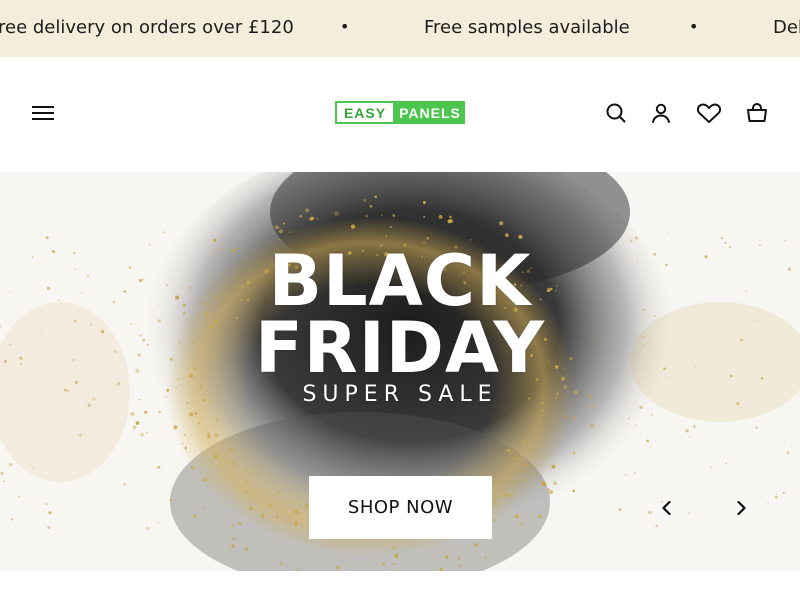 The width and height of the screenshot is (800, 600). What do you see at coordinates (147, 27) in the screenshot?
I see `announcement-delivery: ree delivery on orders over £120` at bounding box center [147, 27].